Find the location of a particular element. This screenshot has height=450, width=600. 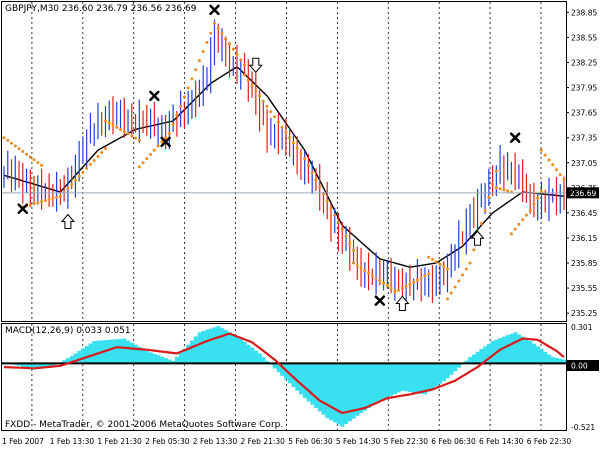

price-tick-label: 236.45 is located at coordinates (584, 213).